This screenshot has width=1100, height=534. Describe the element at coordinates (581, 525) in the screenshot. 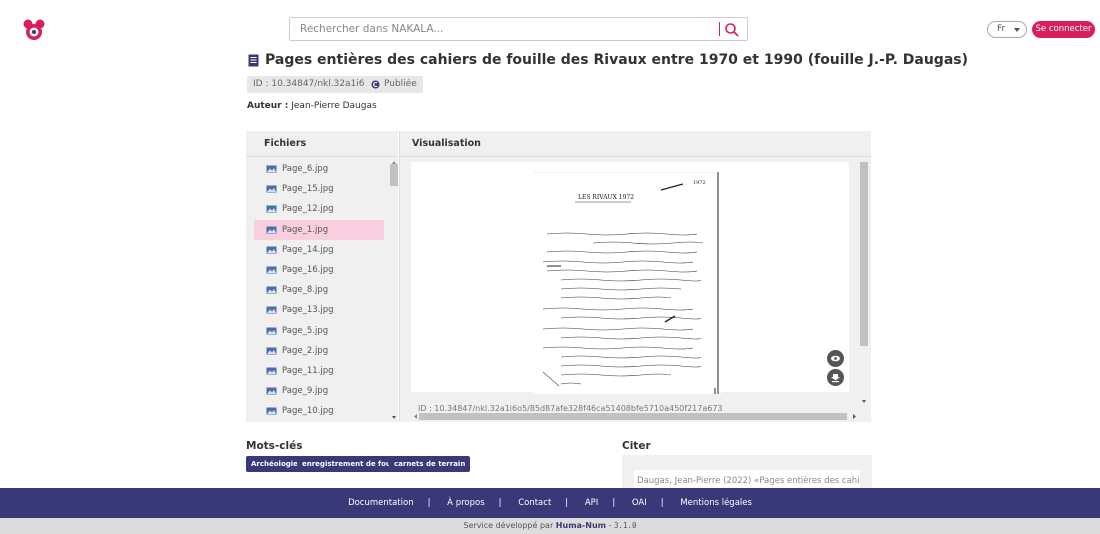

I see `service-org-link: Huma-Num` at that location.